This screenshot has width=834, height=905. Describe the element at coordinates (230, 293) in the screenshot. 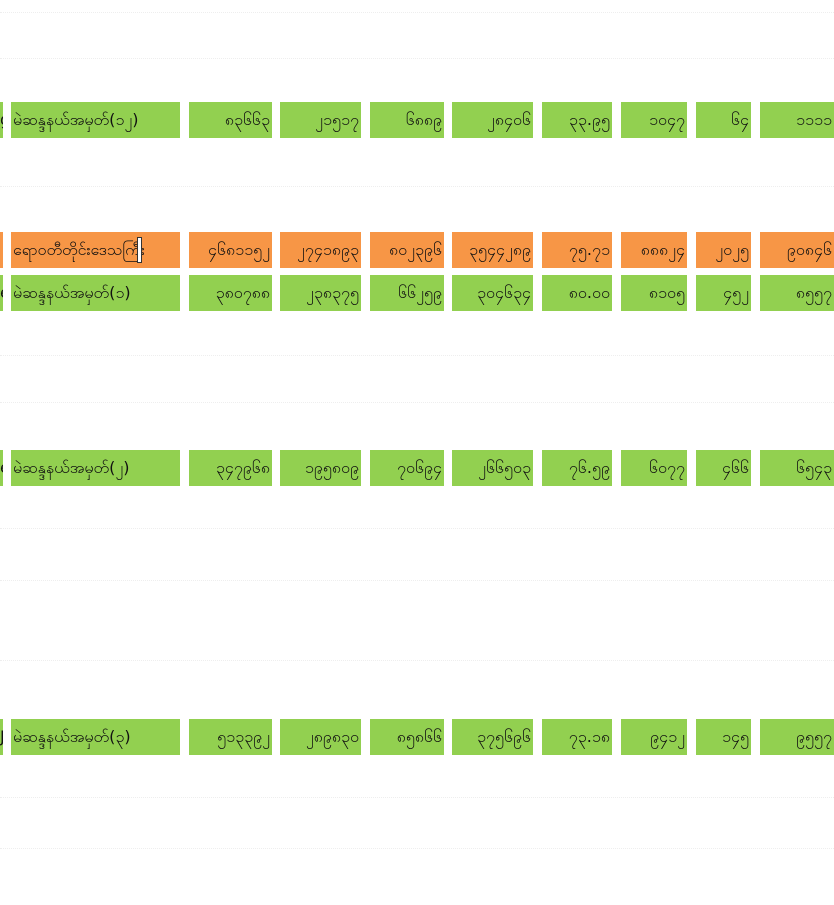

I see `value-cell: ၃၈၀၇၈၈` at that location.